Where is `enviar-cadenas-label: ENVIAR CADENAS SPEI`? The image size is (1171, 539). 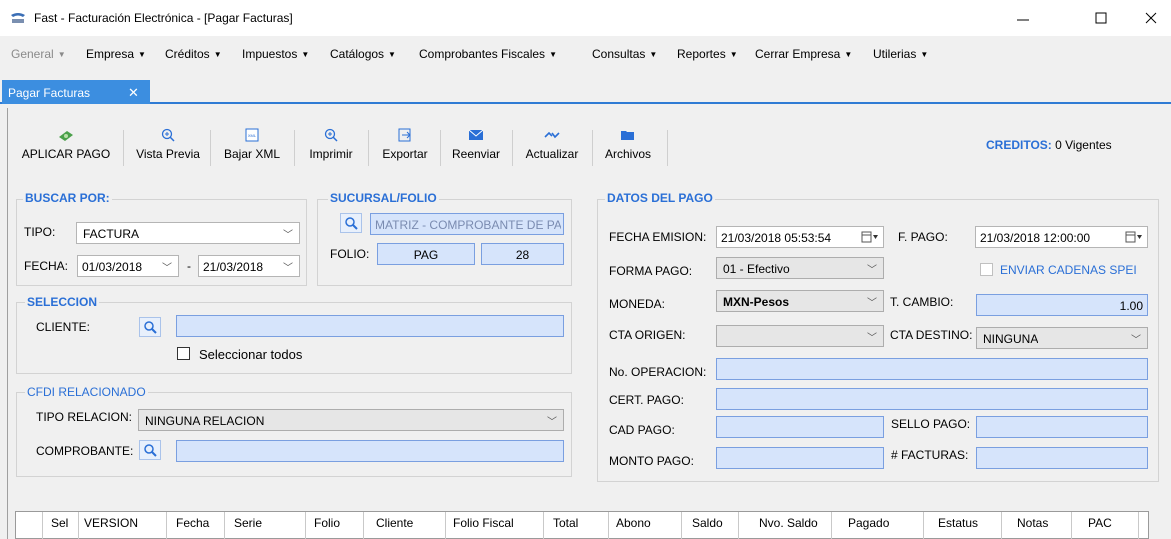 enviar-cadenas-label: ENVIAR CADENAS SPEI is located at coordinates (1068, 270).